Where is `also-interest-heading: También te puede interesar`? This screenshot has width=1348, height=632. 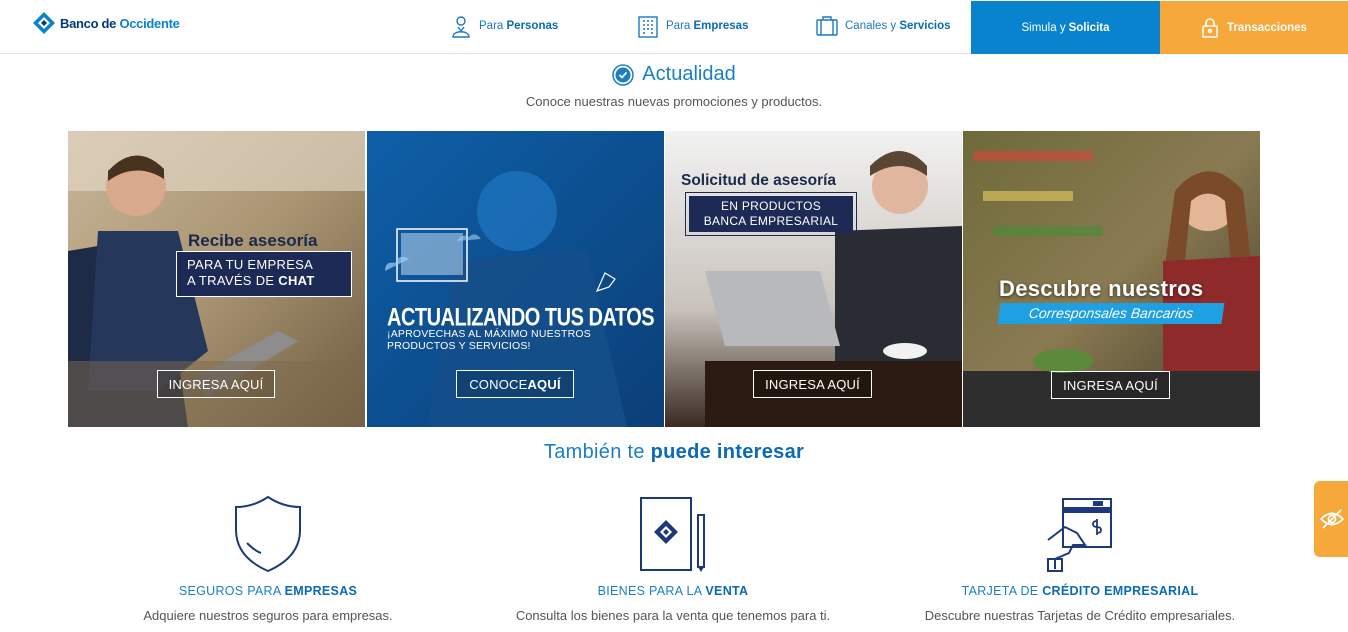
also-interest-heading: También te puede interesar is located at coordinates (674, 452).